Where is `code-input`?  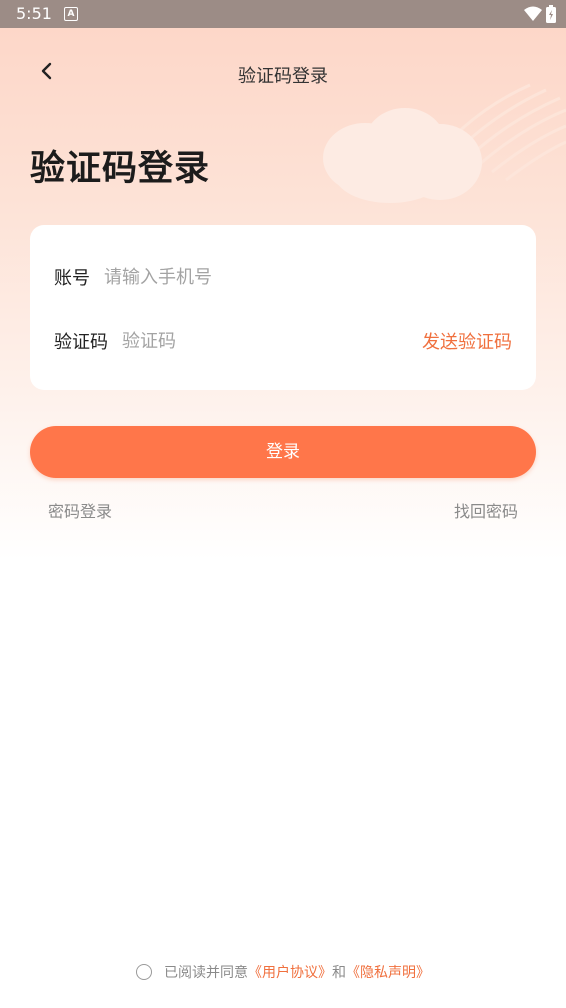
code-input is located at coordinates (272, 341).